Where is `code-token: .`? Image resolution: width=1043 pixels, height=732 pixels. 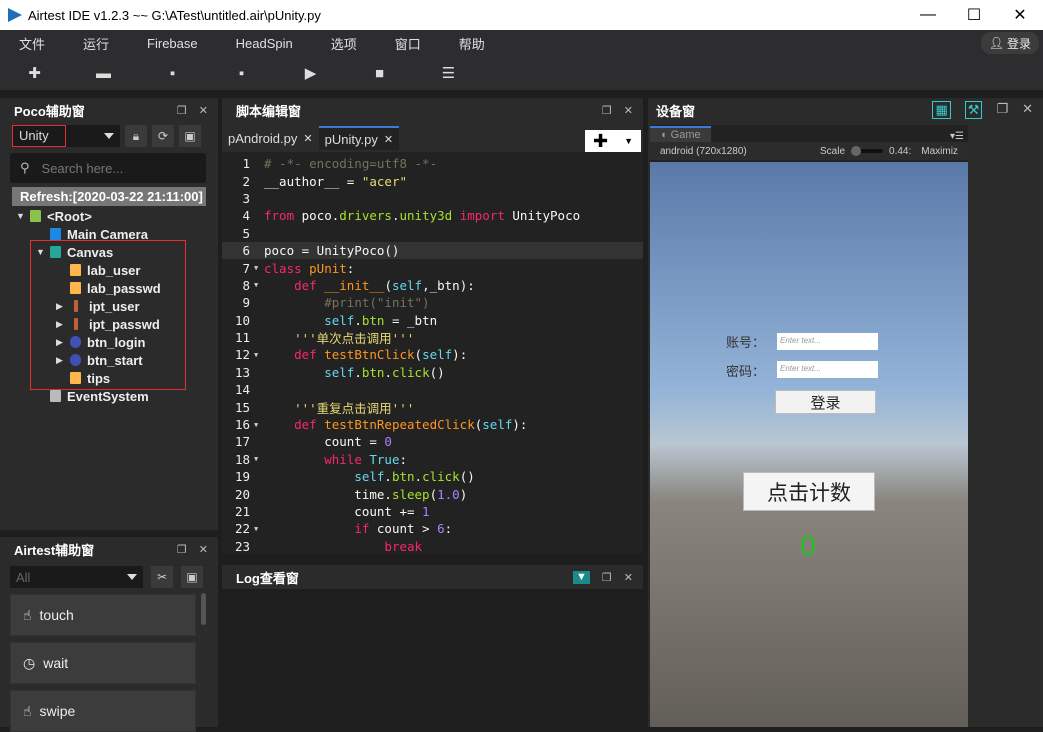 code-token: . is located at coordinates (388, 372).